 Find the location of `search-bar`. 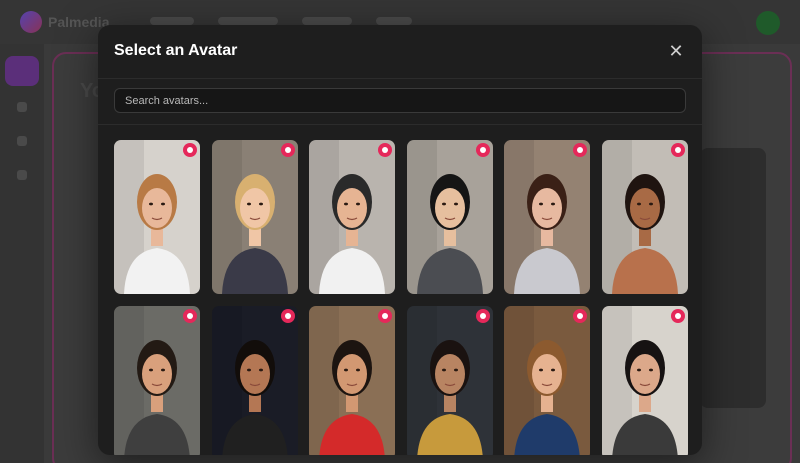

search-bar is located at coordinates (400, 102).